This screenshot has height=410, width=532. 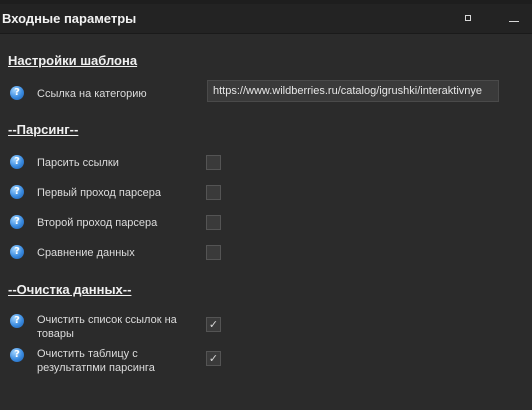 I want to click on minimize-icon, so click(x=514, y=21).